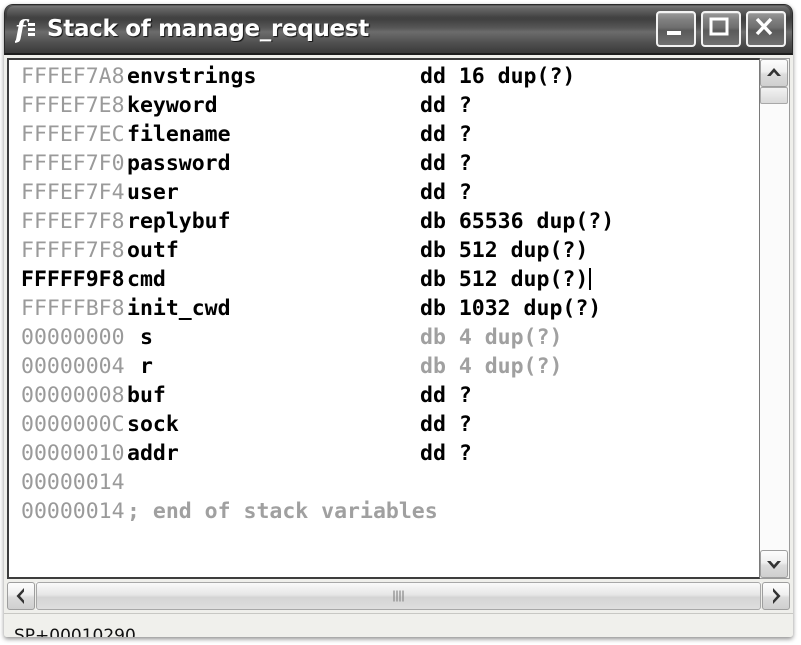 This screenshot has height=645, width=801. Describe the element at coordinates (146, 337) in the screenshot. I see `row-variable-name: s` at that location.